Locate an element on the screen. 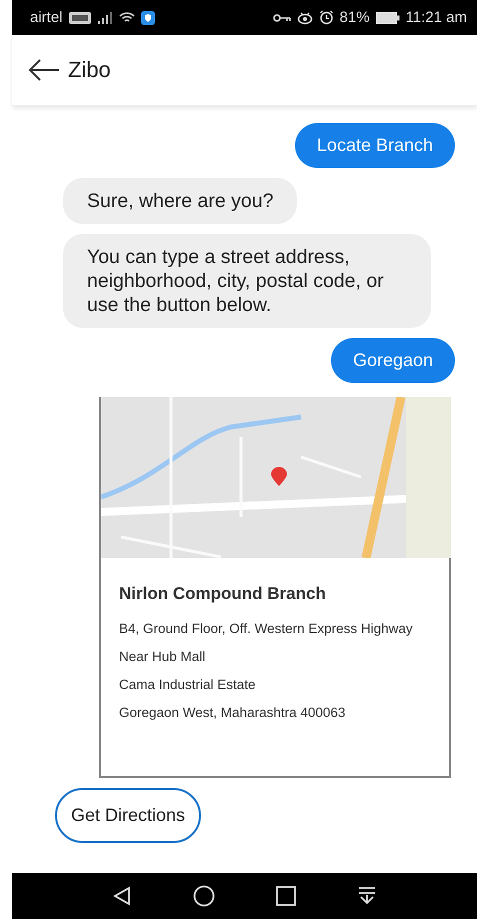  branch-name: Nirlon Compound Branch is located at coordinates (223, 594).